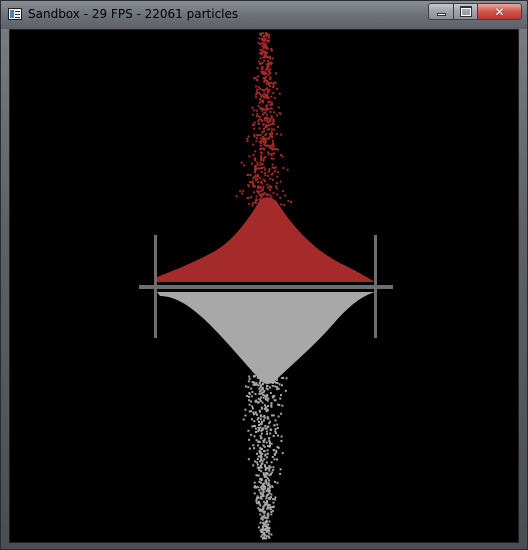 The height and width of the screenshot is (550, 528). I want to click on window-controls: ✕, so click(475, 11).